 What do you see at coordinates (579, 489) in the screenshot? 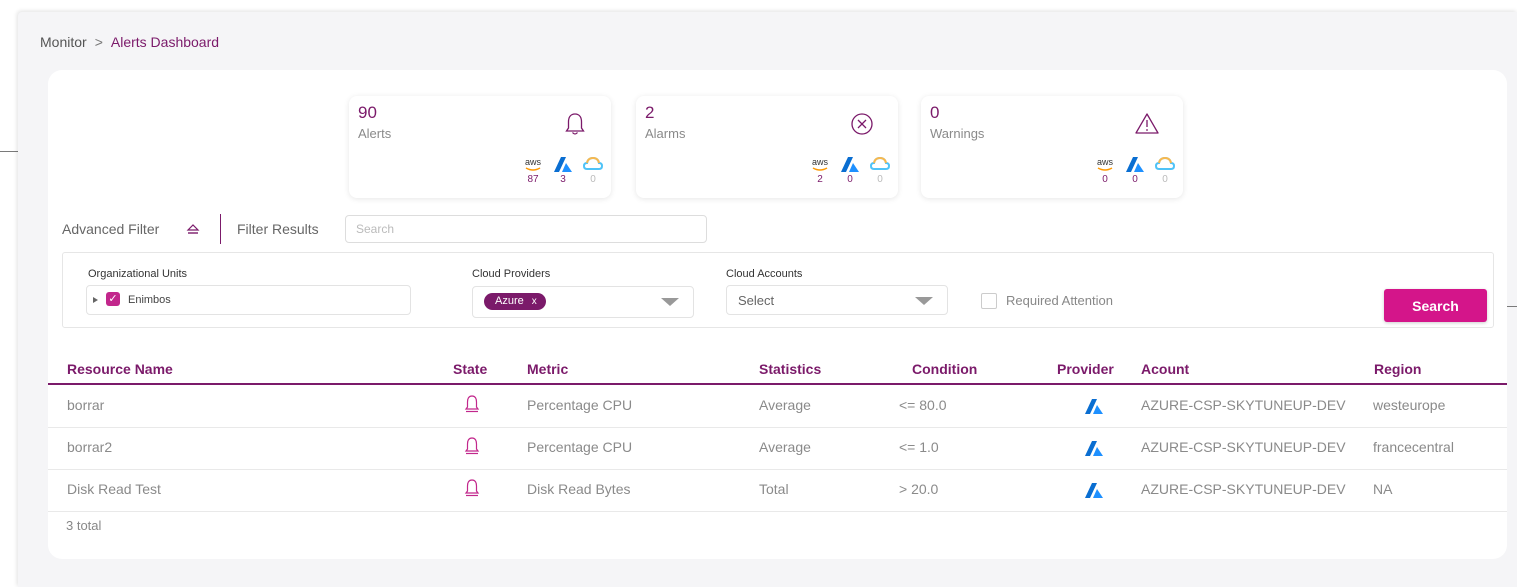
I see `cell-metric: Disk Read Bytes` at bounding box center [579, 489].